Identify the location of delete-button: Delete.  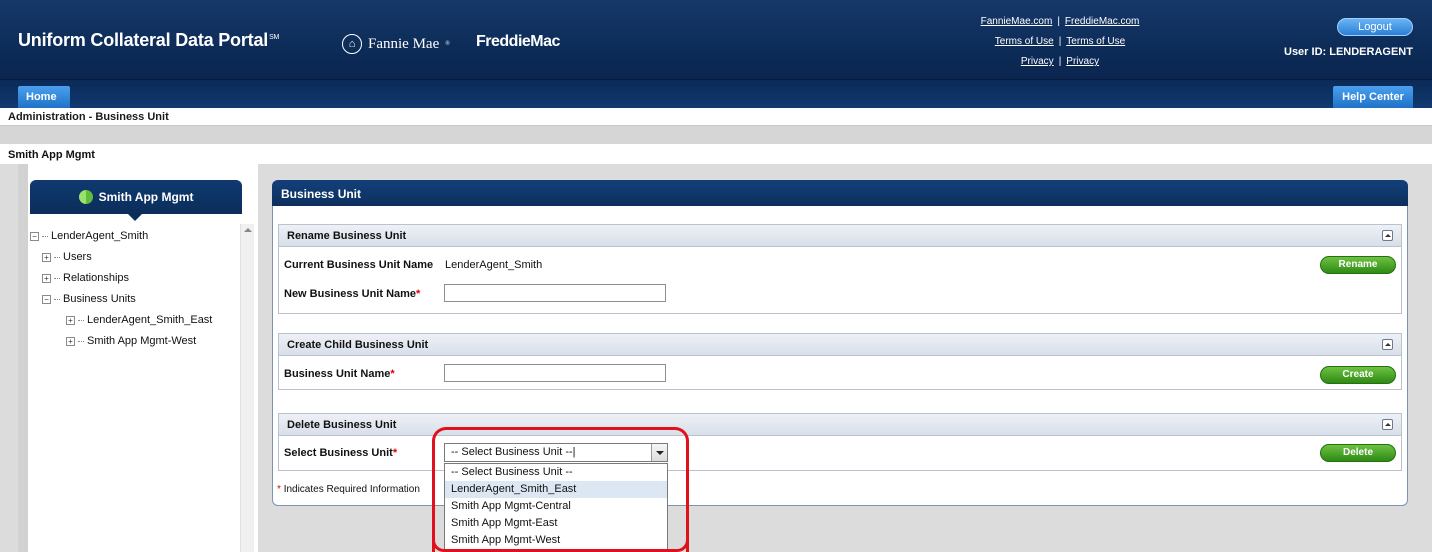
(1358, 453).